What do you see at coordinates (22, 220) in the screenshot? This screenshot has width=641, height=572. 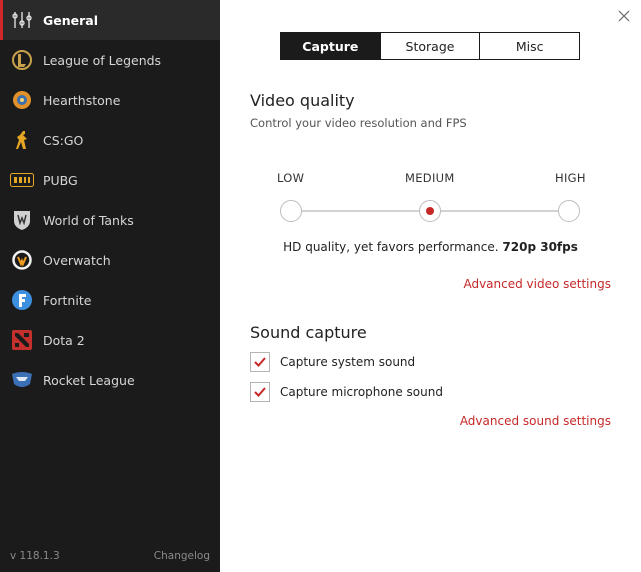 I see `world-of-tanks-icon` at bounding box center [22, 220].